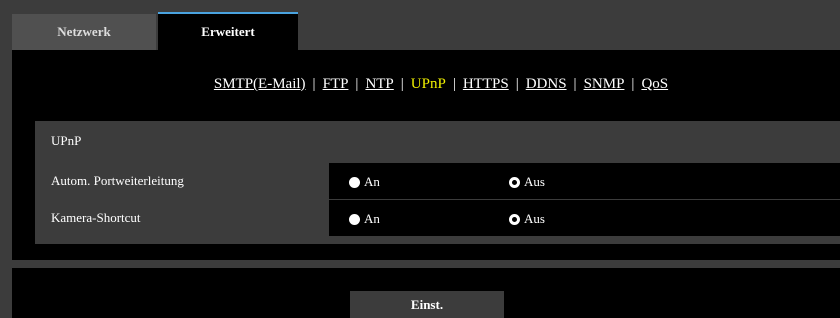  I want to click on setting-label: Autom. Portweiterleitung, so click(117, 180).